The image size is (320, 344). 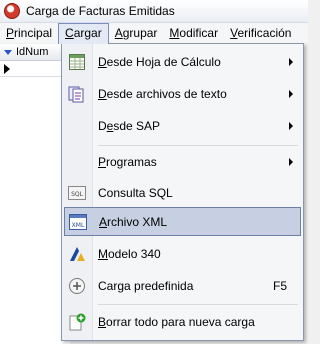 What do you see at coordinates (77, 62) in the screenshot?
I see `spreadsheet-icon` at bounding box center [77, 62].